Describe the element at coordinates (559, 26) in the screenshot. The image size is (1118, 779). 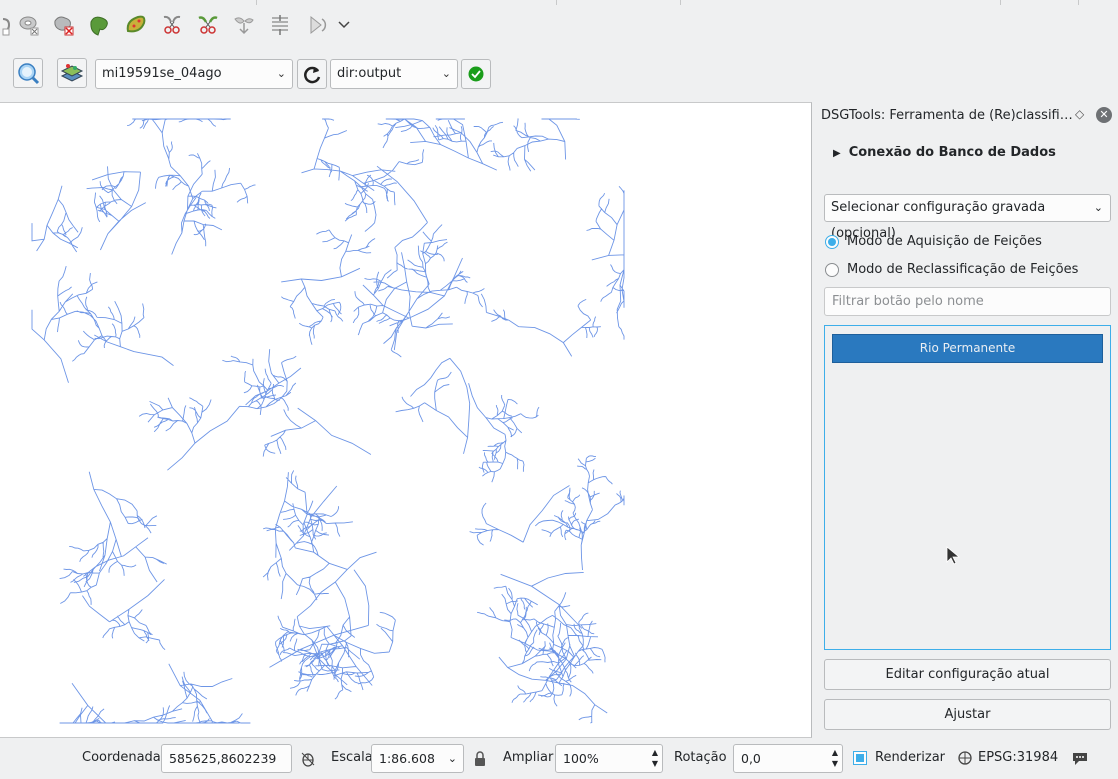
I see `digitizing-toolbar` at that location.